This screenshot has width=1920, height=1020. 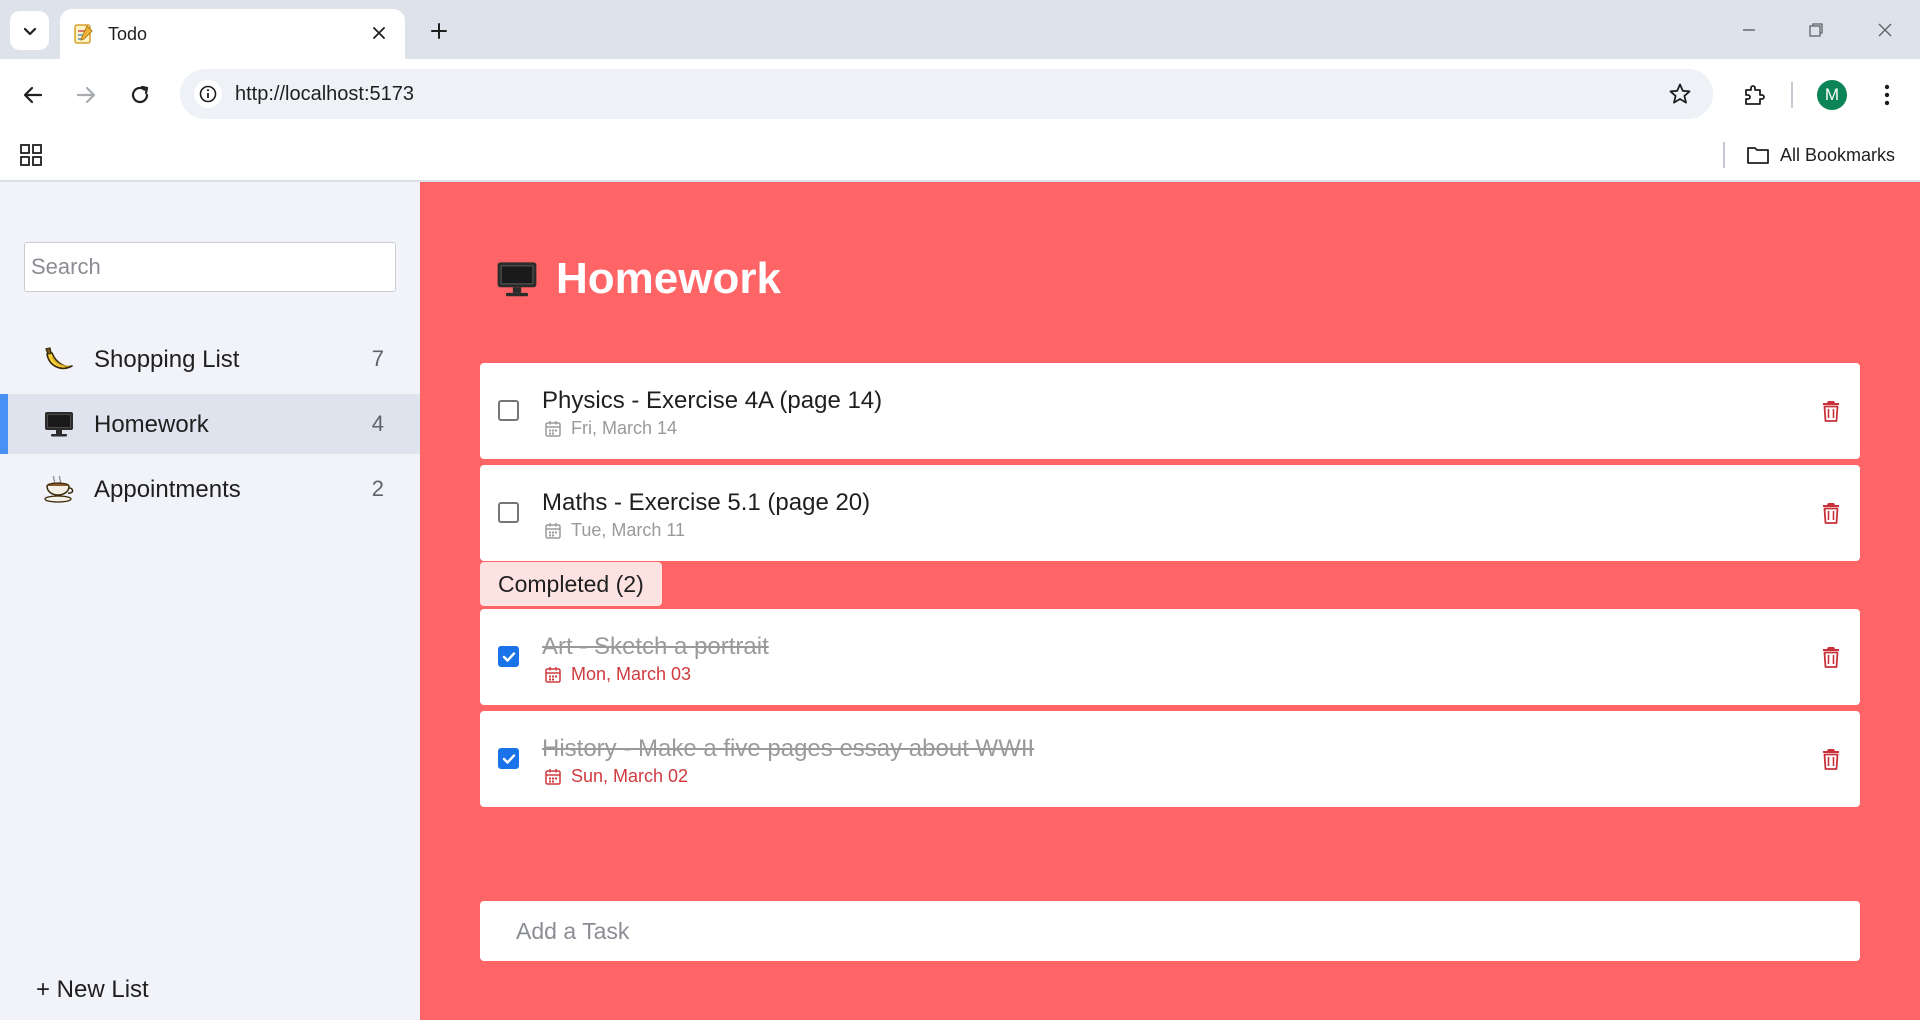 I want to click on sidebar-item-label: Shopping List, so click(x=167, y=359).